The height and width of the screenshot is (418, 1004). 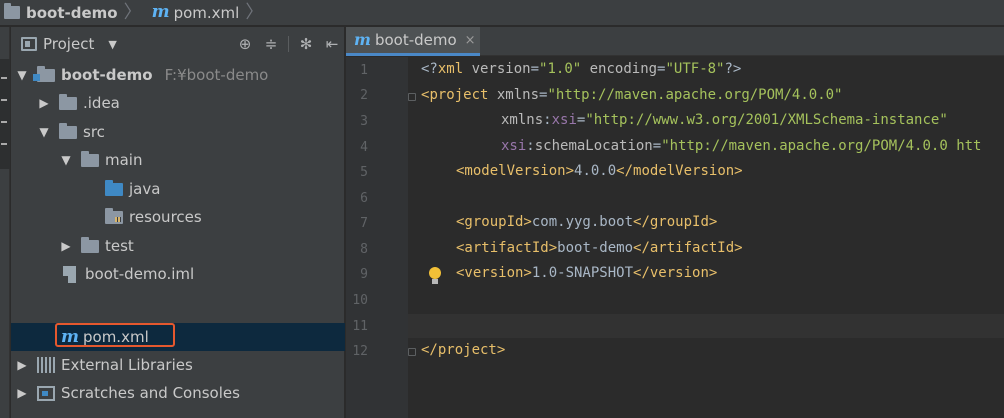 What do you see at coordinates (360, 326) in the screenshot?
I see `line-number: 11` at bounding box center [360, 326].